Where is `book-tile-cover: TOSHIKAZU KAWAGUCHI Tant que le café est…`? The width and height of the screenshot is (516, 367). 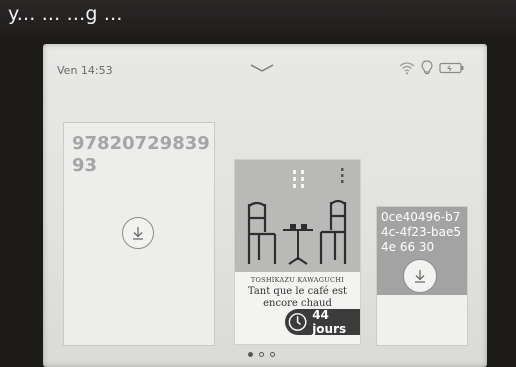
book-tile-cover: TOSHIKAZU KAWAGUCHI Tant que le café est… is located at coordinates (297, 252).